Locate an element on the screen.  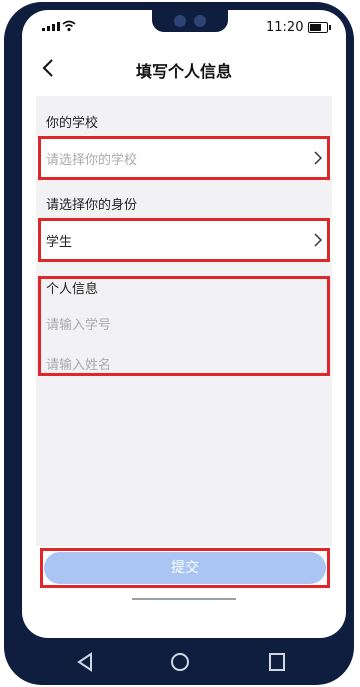
square-recent-icon is located at coordinates (277, 662).